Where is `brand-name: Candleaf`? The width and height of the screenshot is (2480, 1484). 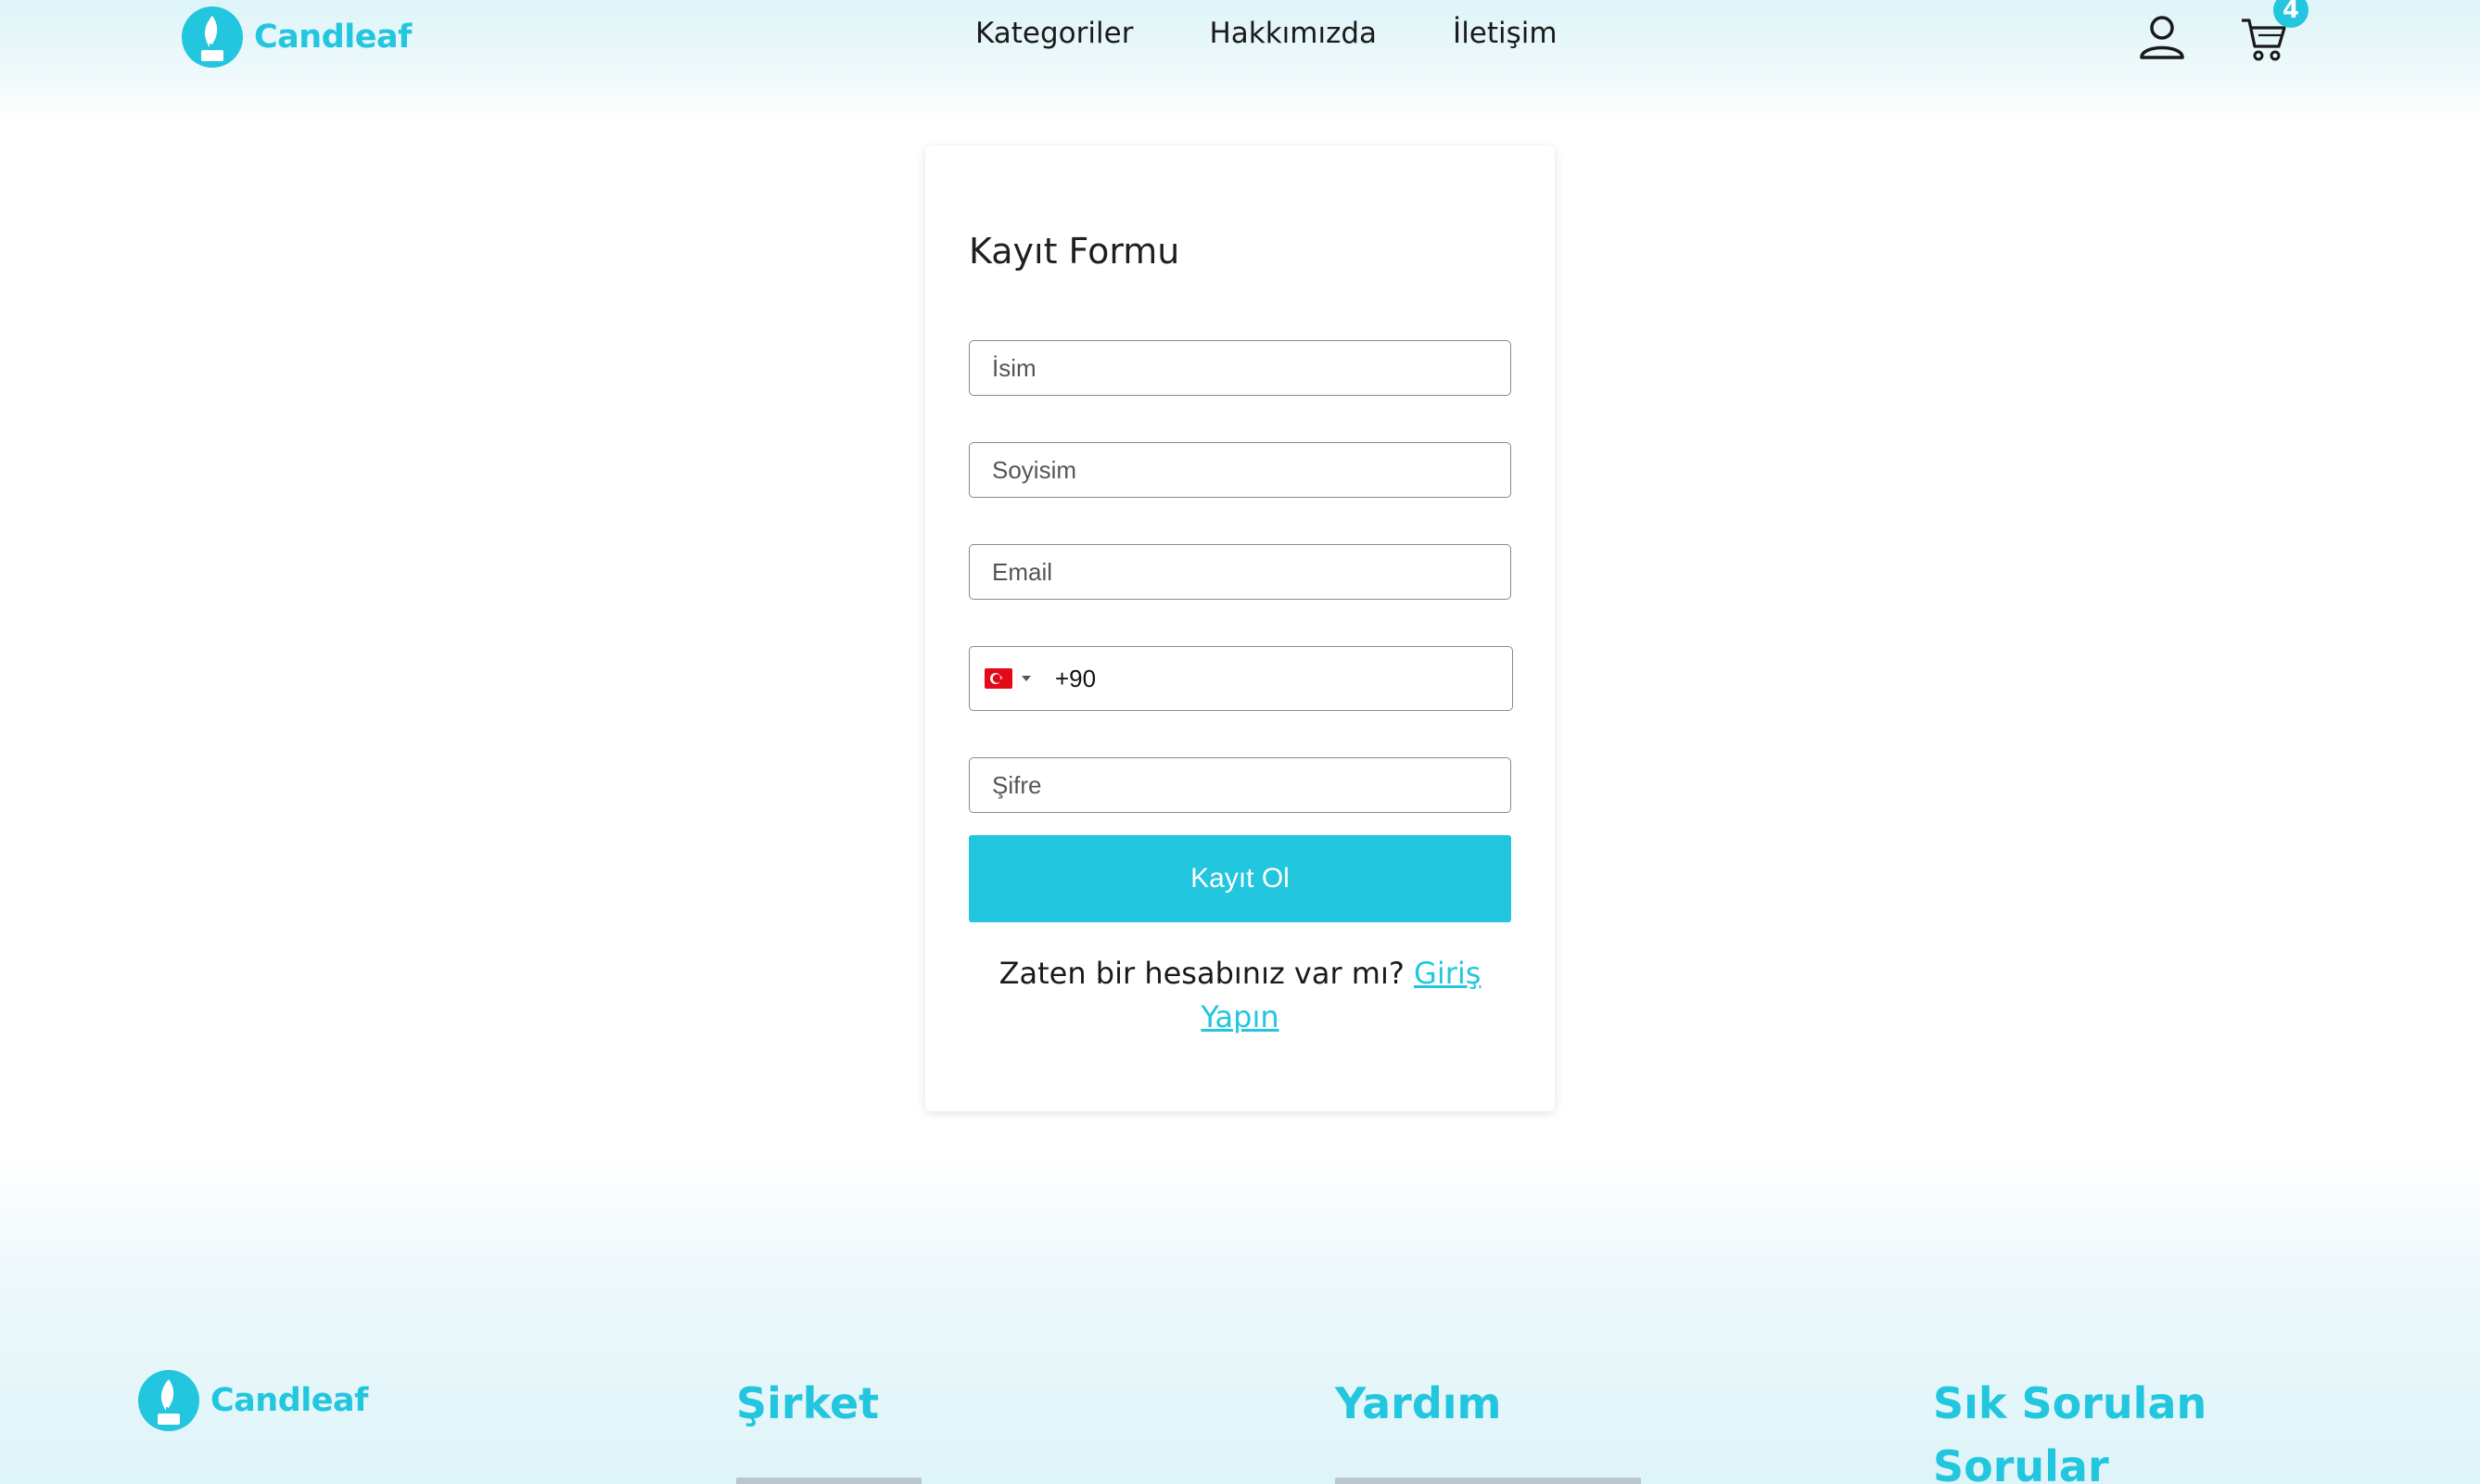
brand-name: Candleaf is located at coordinates (333, 37).